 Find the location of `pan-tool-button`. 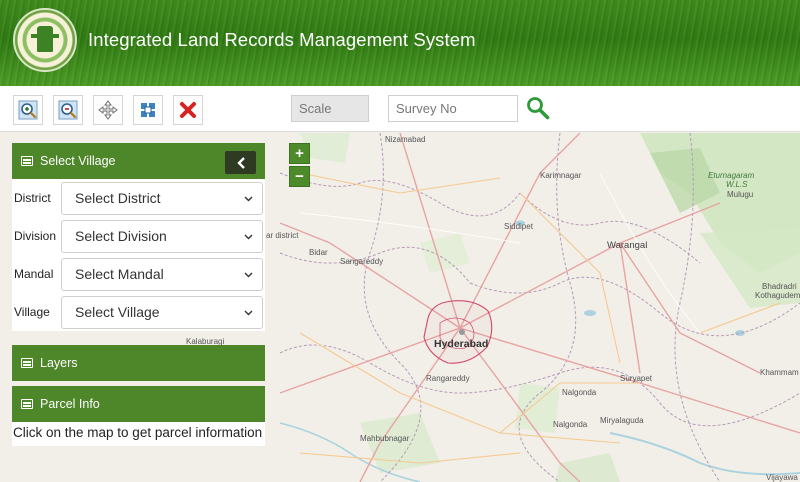

pan-tool-button is located at coordinates (108, 110).